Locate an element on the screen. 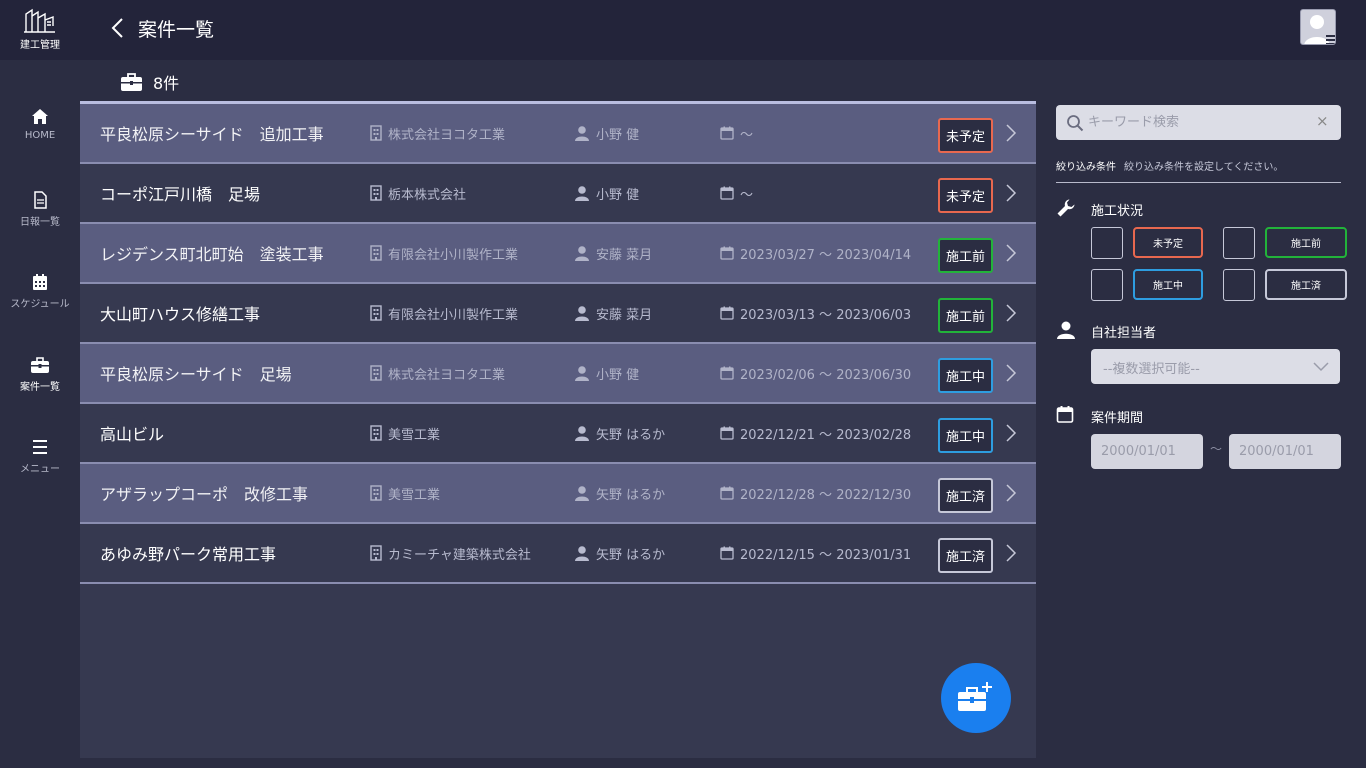  user-profile-icon is located at coordinates (1319, 29).